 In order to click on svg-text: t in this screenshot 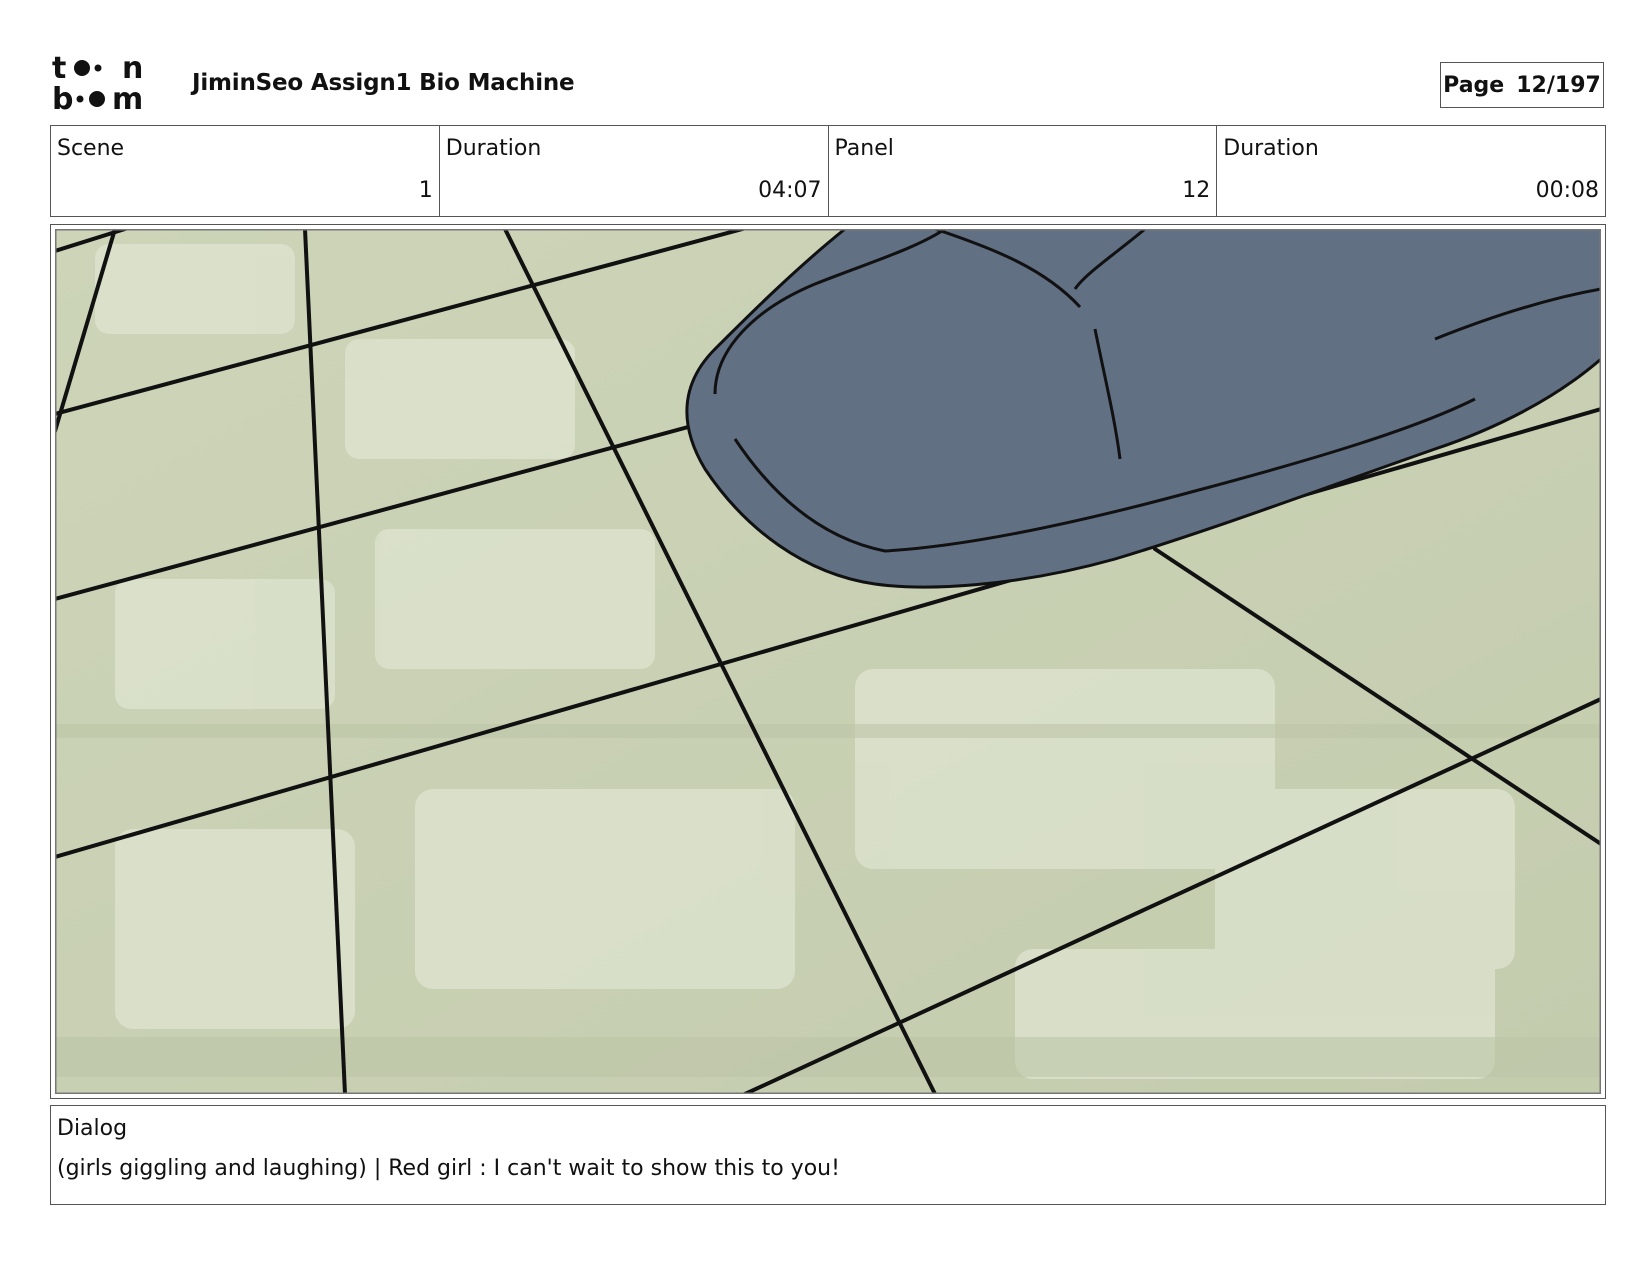, I will do `click(59, 69)`.